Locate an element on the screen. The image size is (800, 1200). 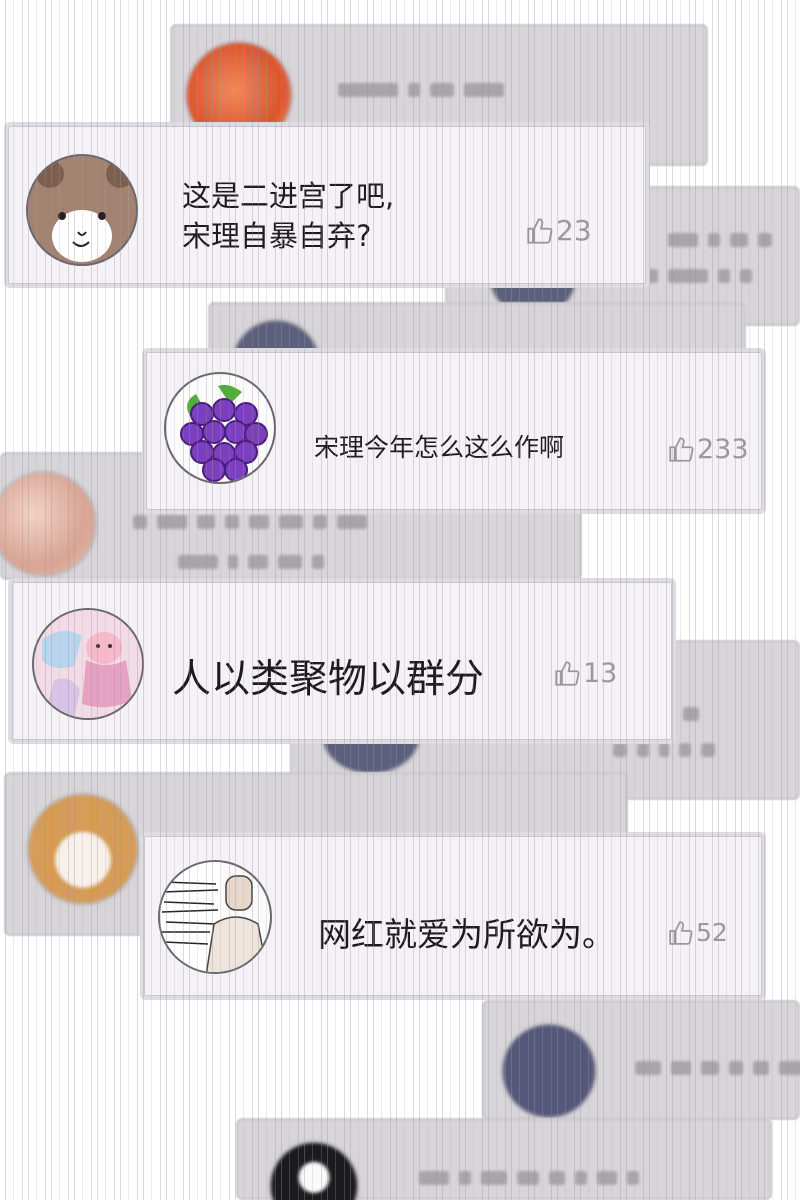
like-button: 52 is located at coordinates (698, 932).